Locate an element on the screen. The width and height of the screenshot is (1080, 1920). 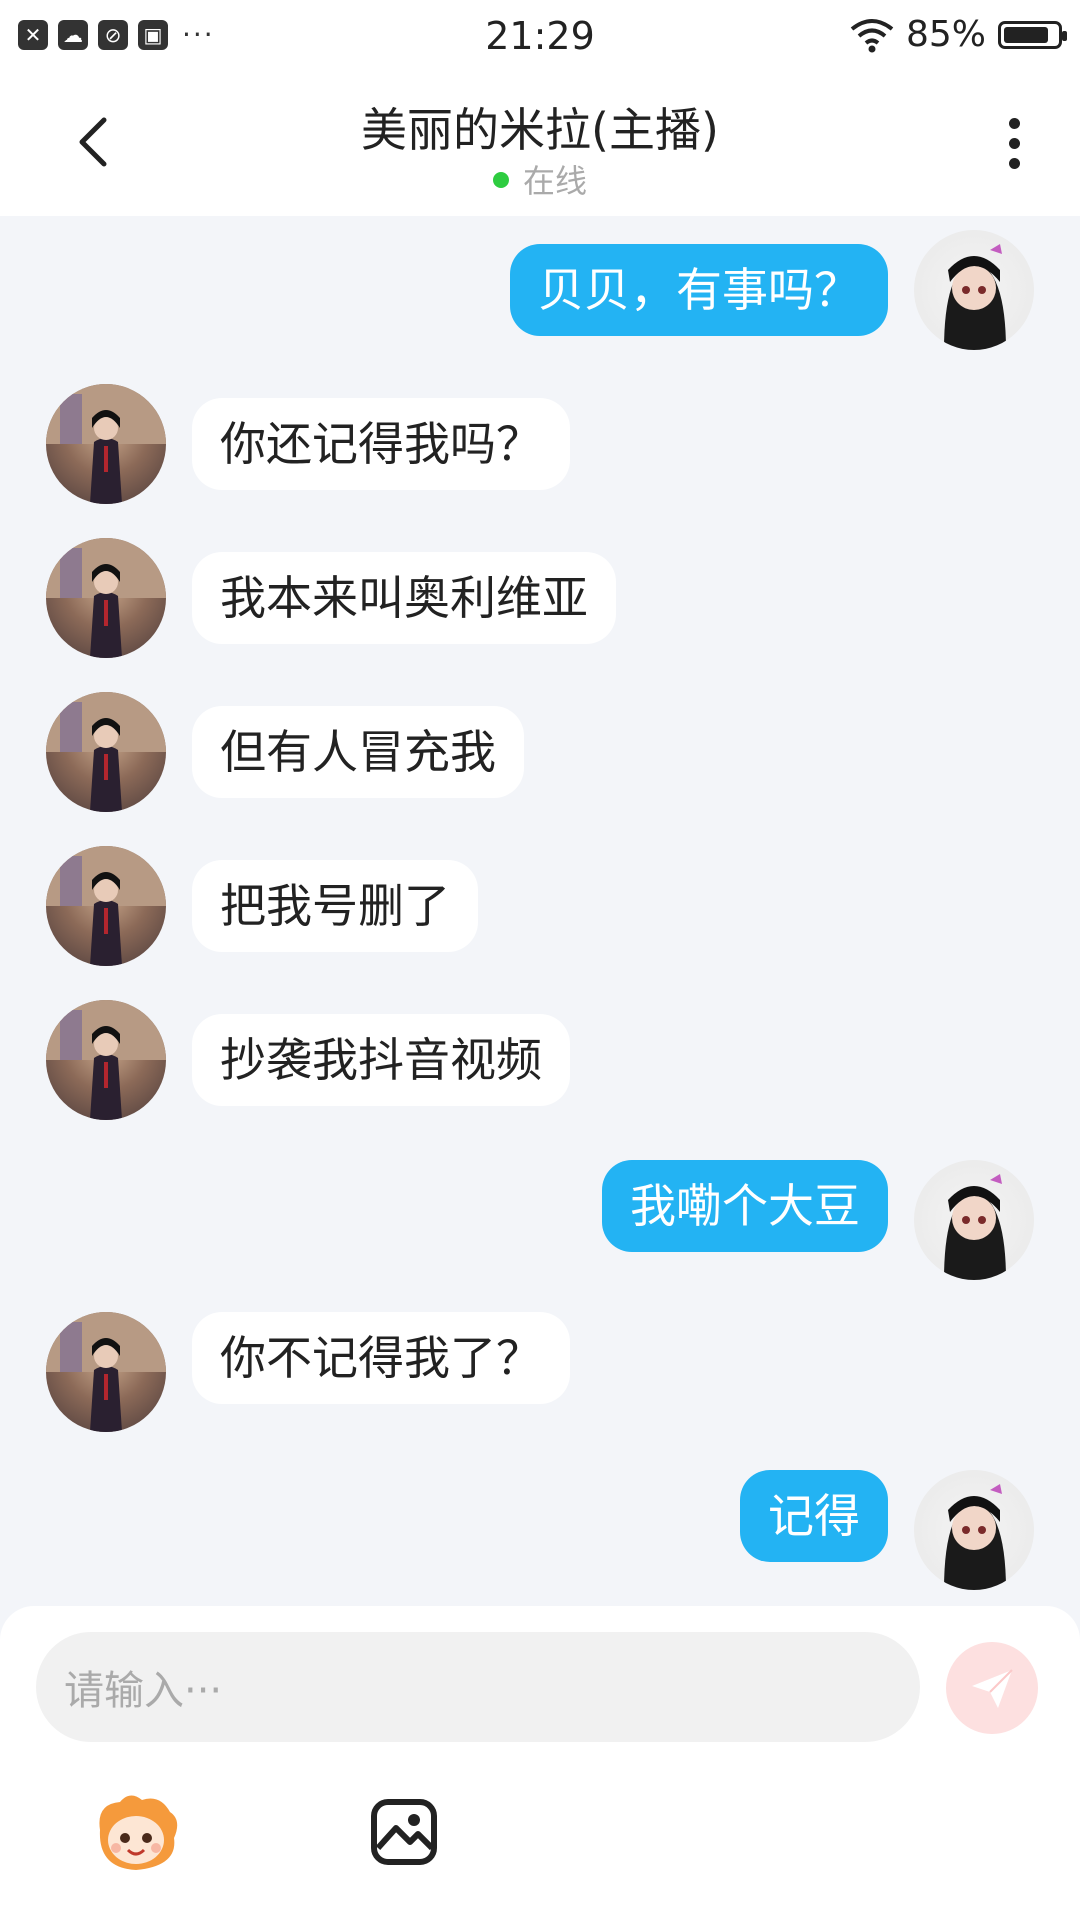
online-status: 在线 is located at coordinates (540, 179).